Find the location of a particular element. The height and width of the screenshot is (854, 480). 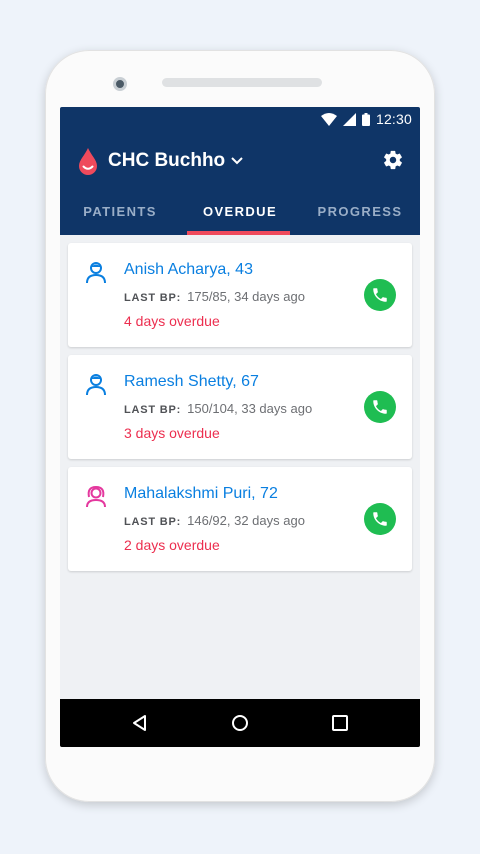

back-icon is located at coordinates (140, 723).